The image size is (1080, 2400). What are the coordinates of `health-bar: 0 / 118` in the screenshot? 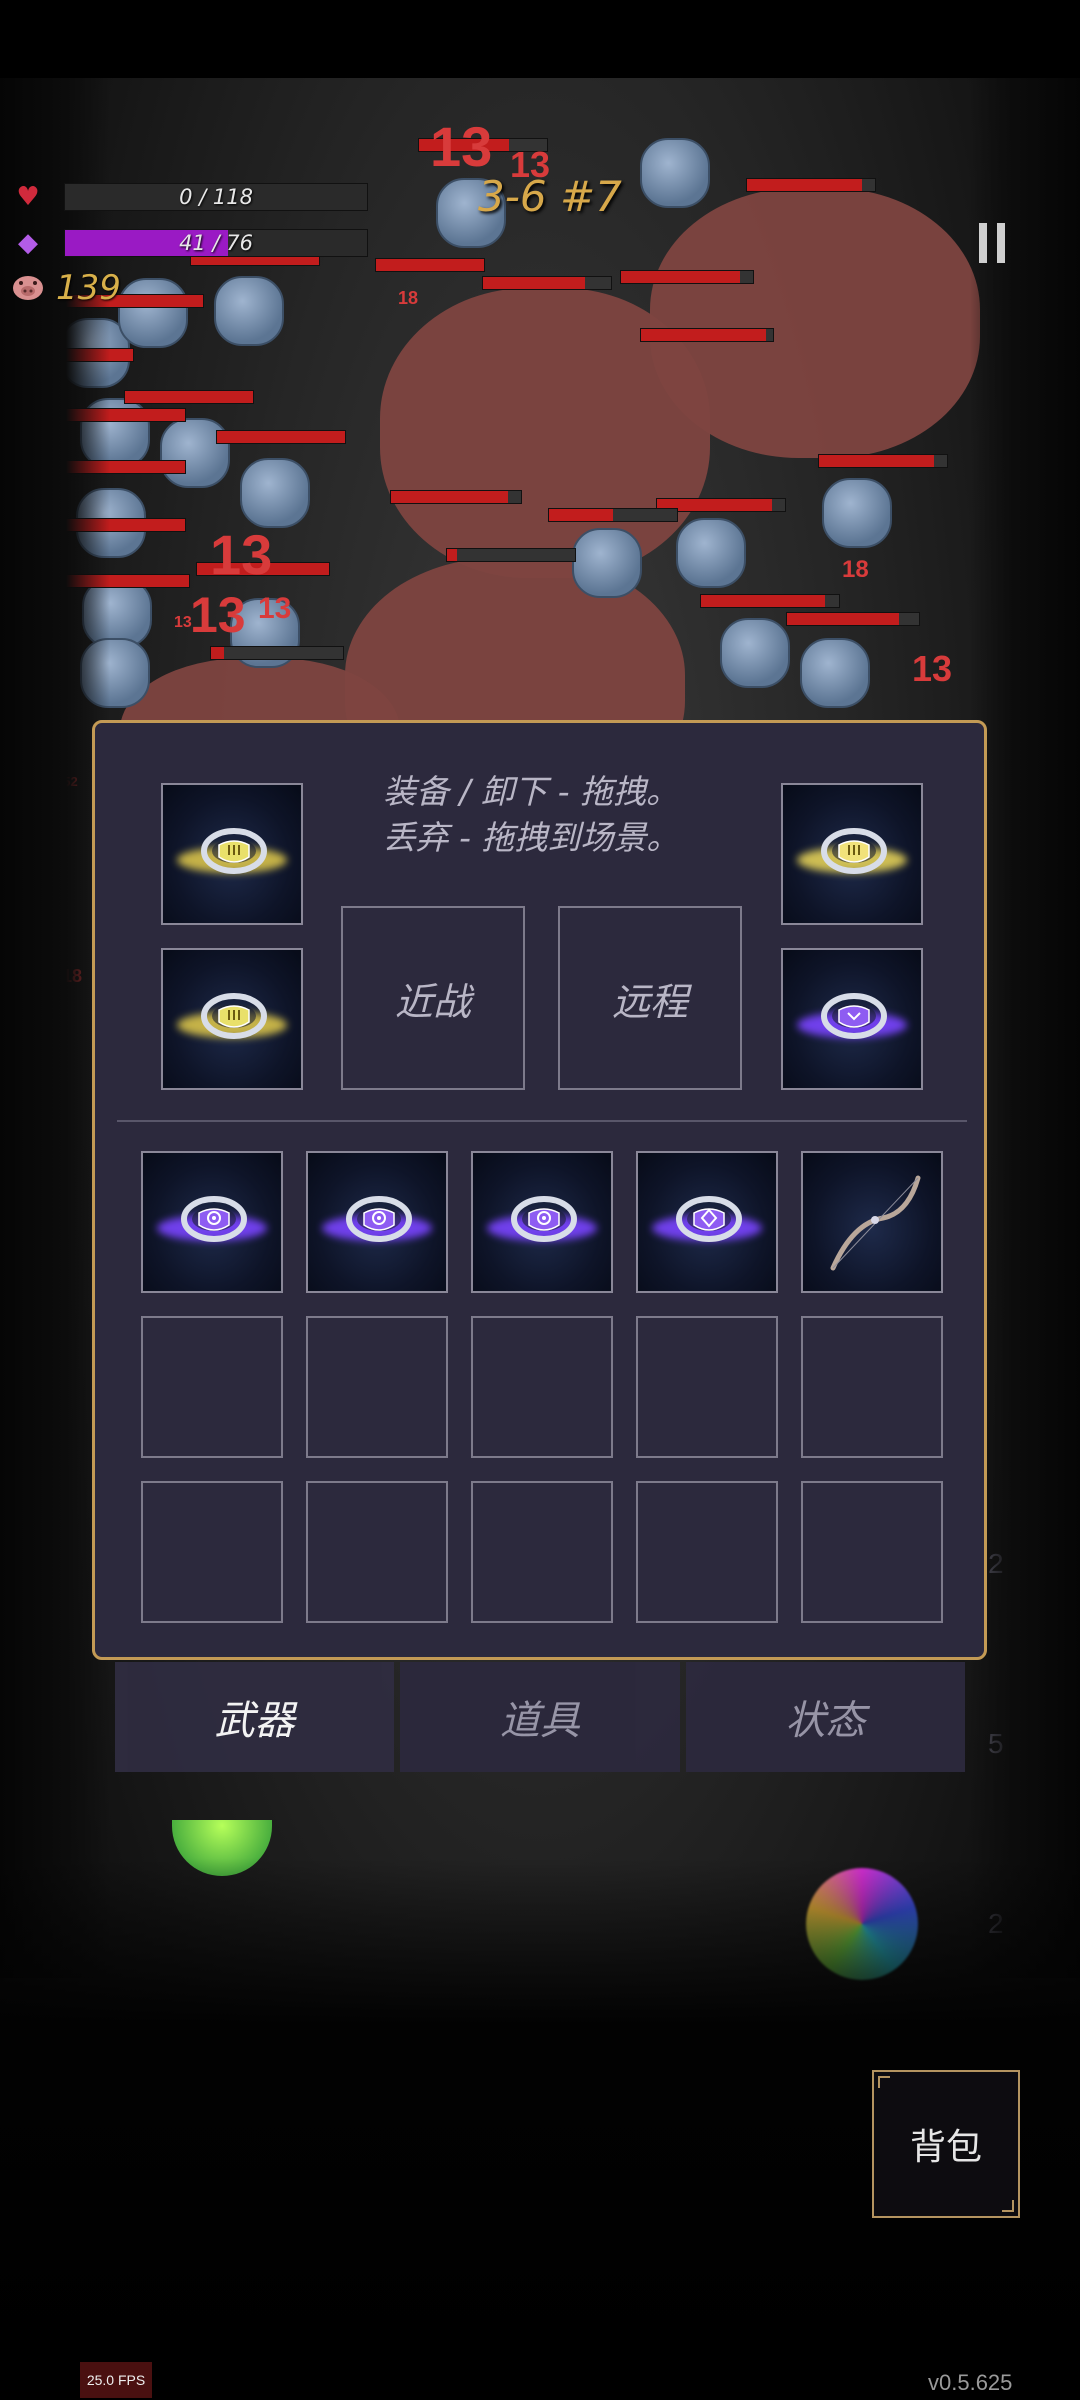 It's located at (216, 197).